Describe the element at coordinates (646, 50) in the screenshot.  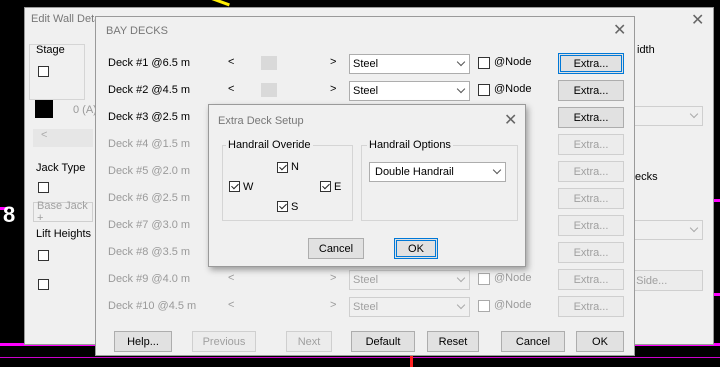
I see `width-label: idth` at that location.